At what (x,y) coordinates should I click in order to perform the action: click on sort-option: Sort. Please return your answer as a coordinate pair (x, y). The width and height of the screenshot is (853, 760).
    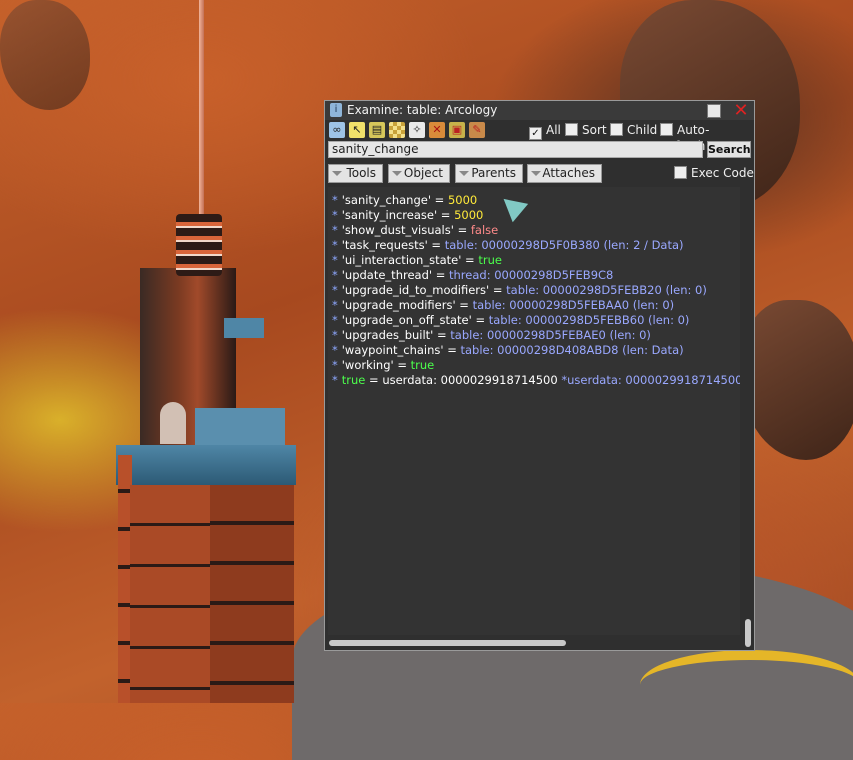
    Looking at the image, I should click on (586, 130).